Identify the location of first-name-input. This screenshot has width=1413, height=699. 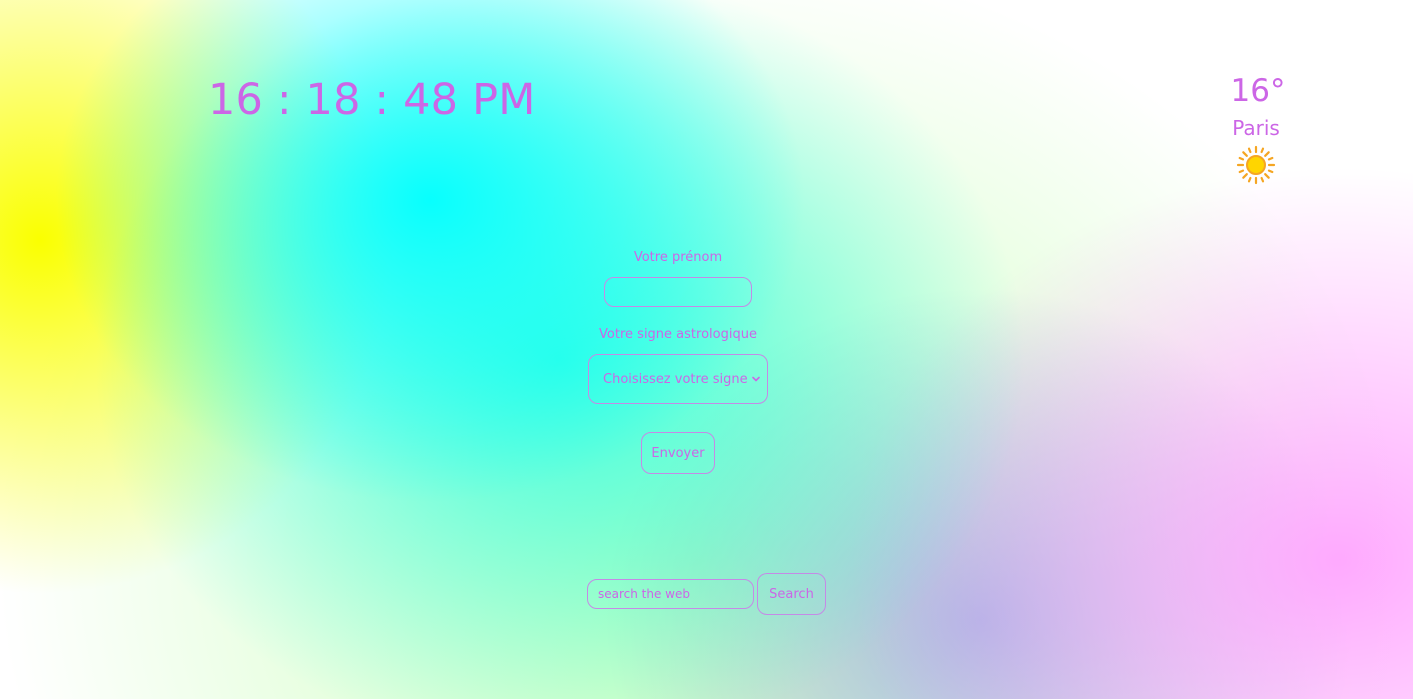
(678, 292).